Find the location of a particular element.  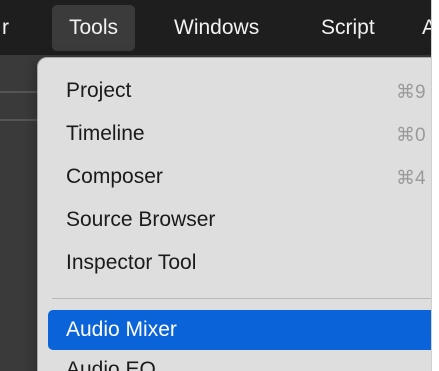

shortcut-timeline: ⌘0 is located at coordinates (411, 135).